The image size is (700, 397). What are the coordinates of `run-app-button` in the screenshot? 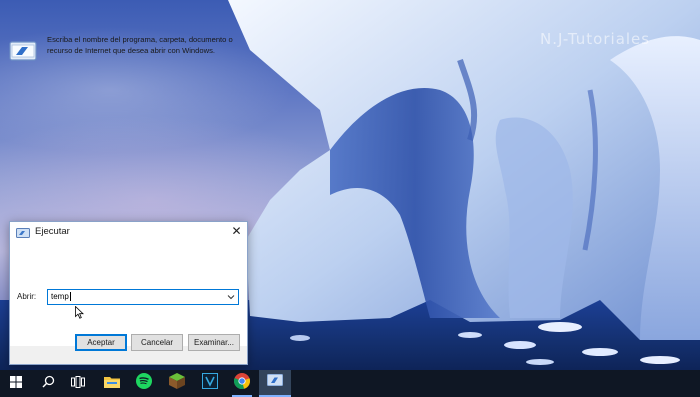 It's located at (275, 383).